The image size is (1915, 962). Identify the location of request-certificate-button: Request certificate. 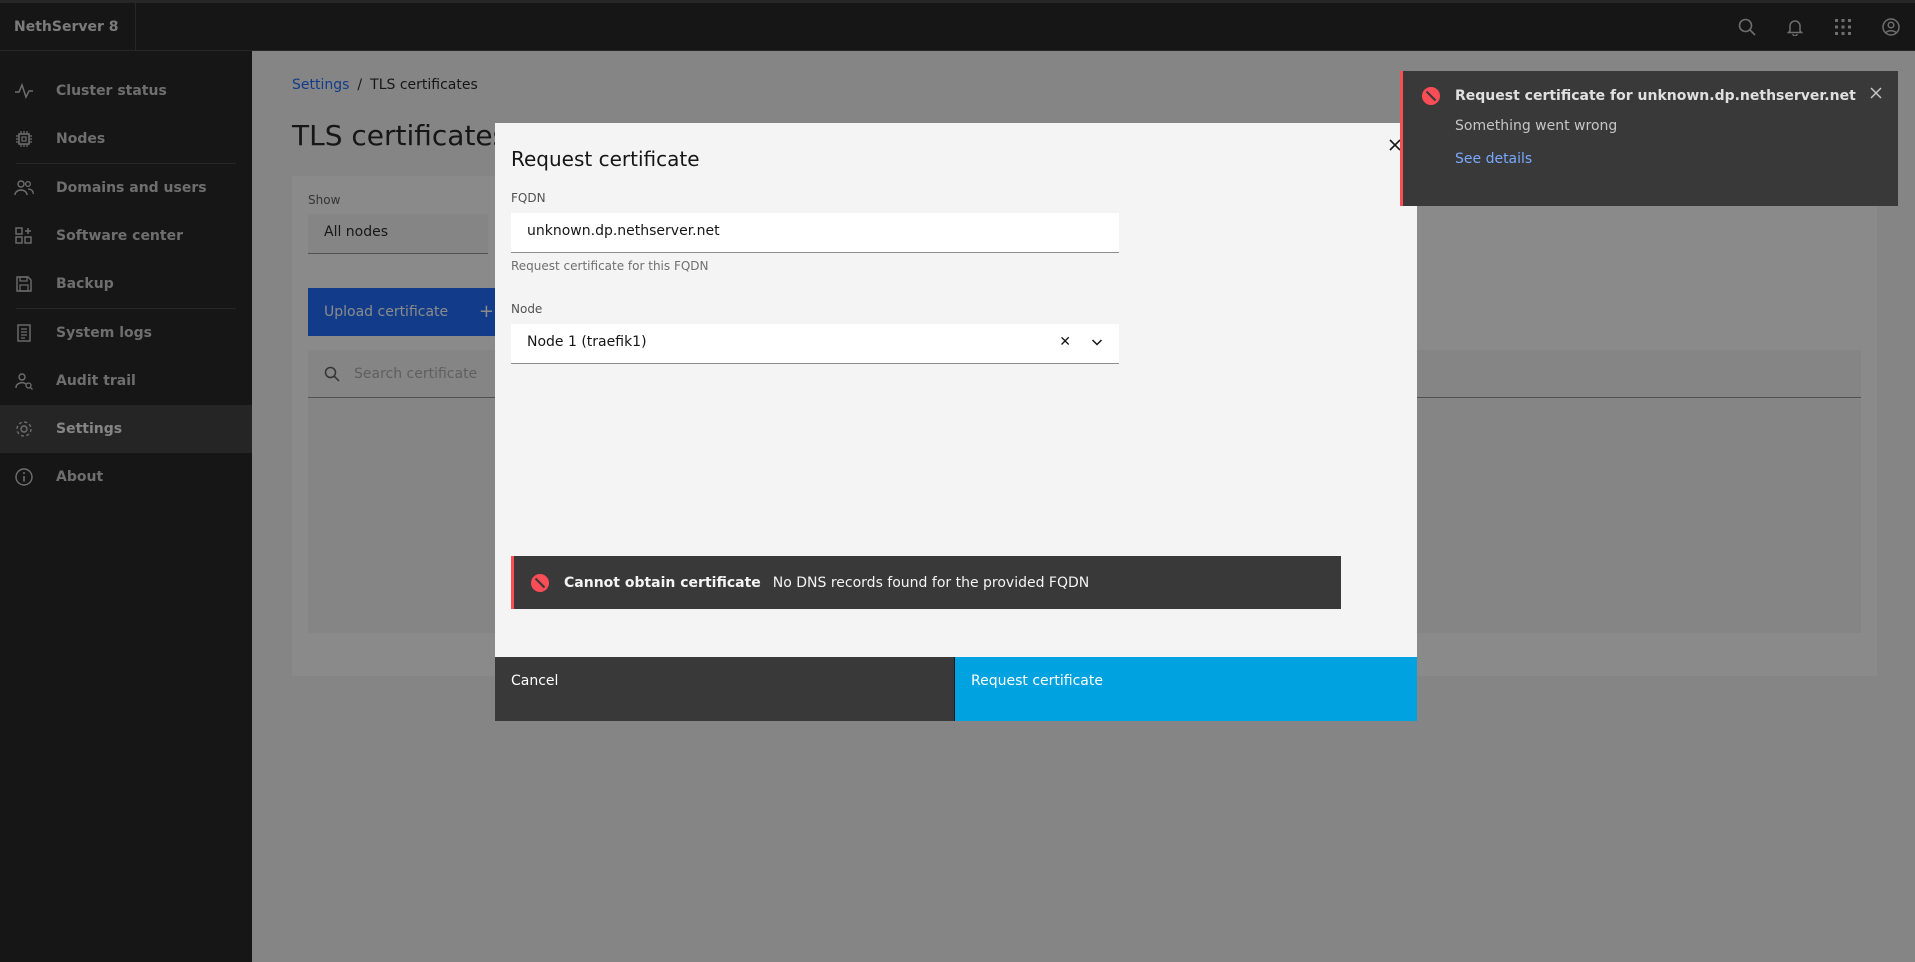
(1186, 689).